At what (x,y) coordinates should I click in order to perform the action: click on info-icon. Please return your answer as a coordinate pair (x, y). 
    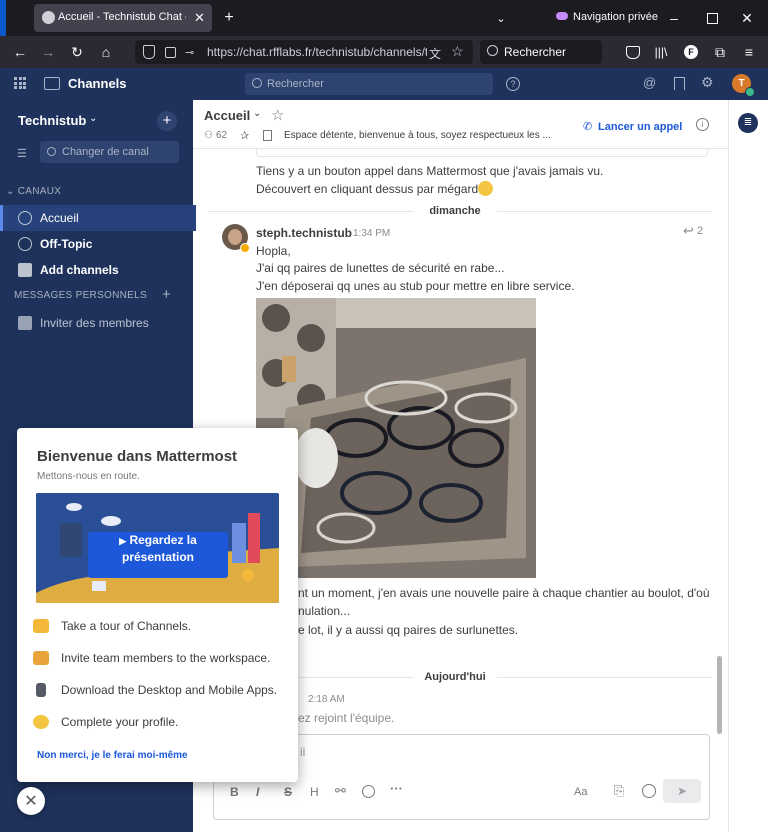
    Looking at the image, I should click on (368, 791).